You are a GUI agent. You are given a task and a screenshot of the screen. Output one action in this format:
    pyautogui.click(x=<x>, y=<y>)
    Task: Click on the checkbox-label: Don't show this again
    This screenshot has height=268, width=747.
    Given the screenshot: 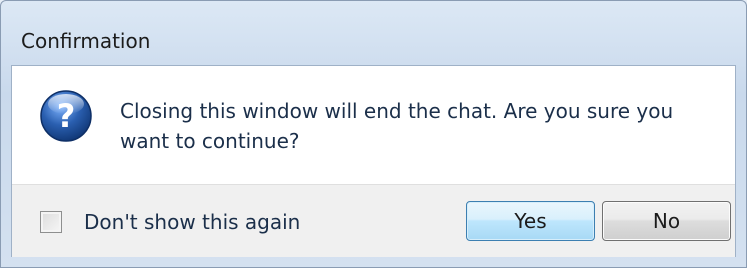 What is the action you would take?
    pyautogui.click(x=192, y=222)
    